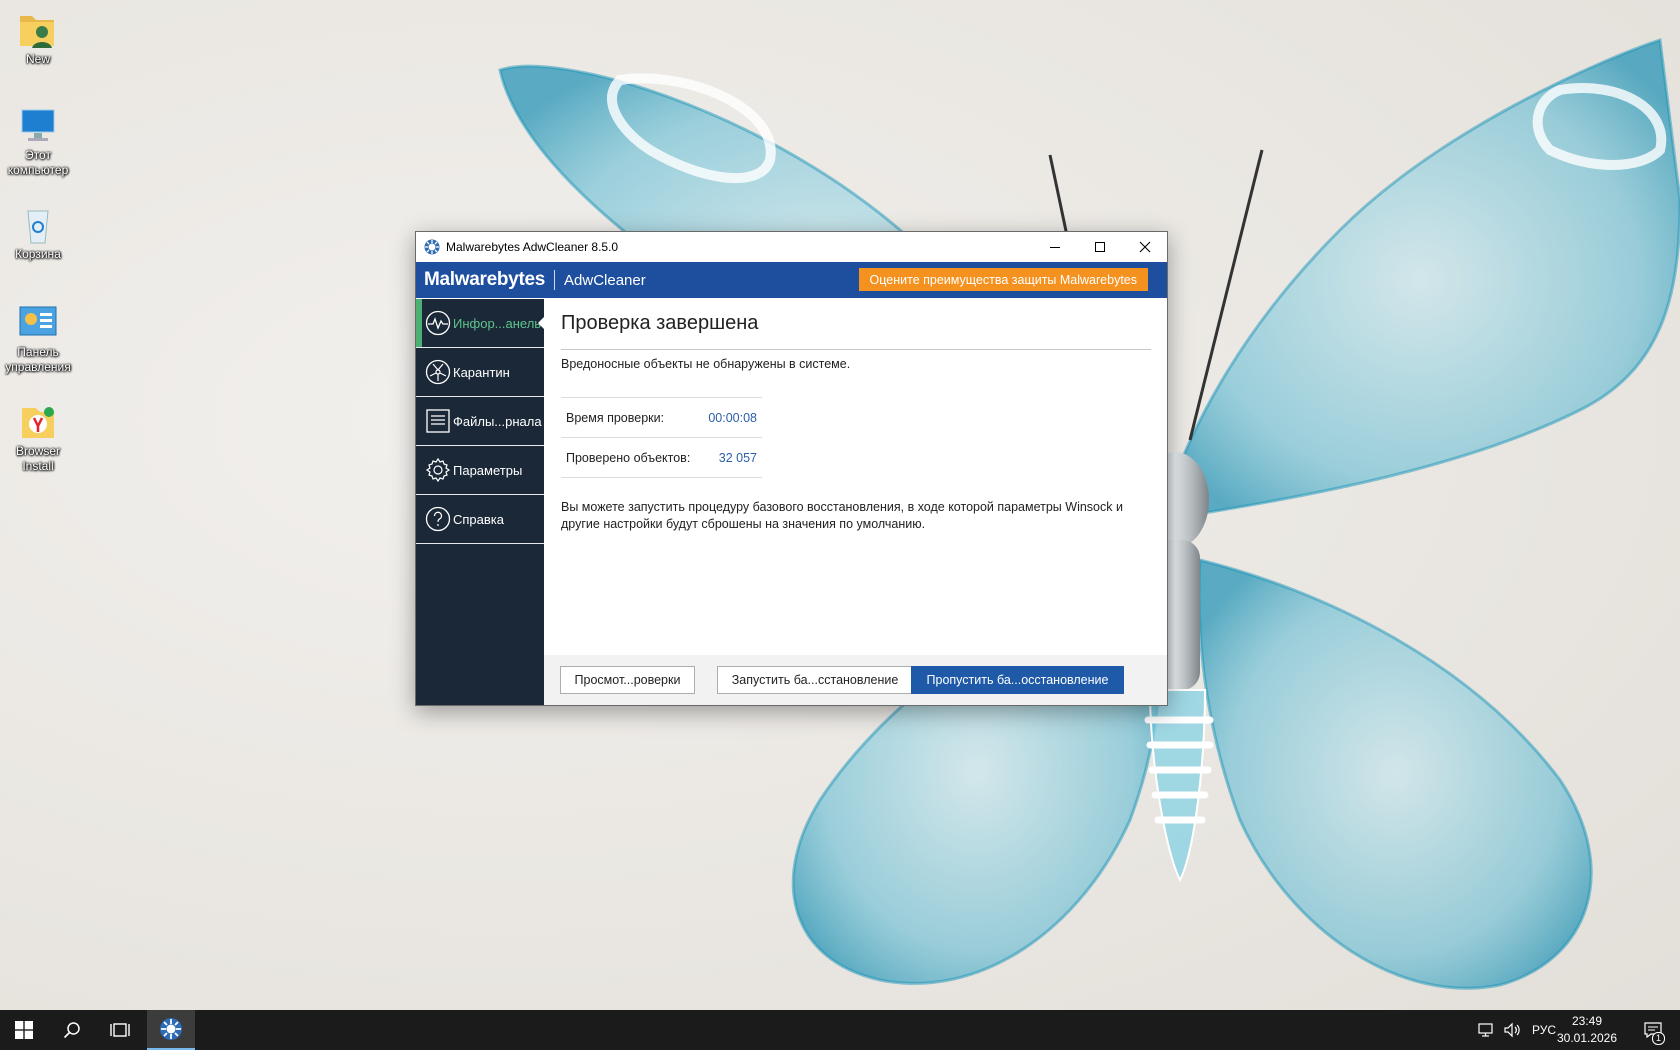 The height and width of the screenshot is (1050, 1680). What do you see at coordinates (488, 470) in the screenshot?
I see `sidebar-item-label: Параметры` at bounding box center [488, 470].